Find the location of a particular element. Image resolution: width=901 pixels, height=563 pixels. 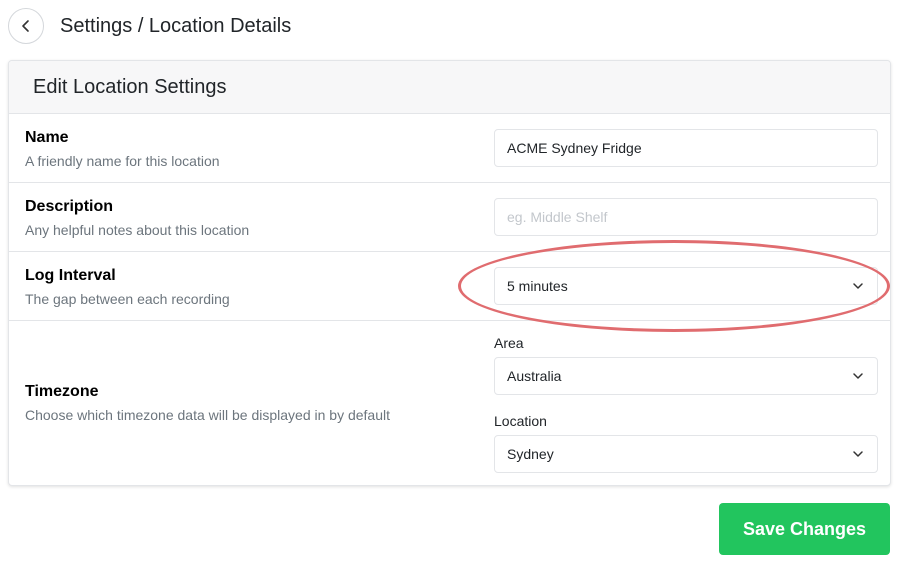

description-input: eg. Middle Shelf is located at coordinates (686, 217).